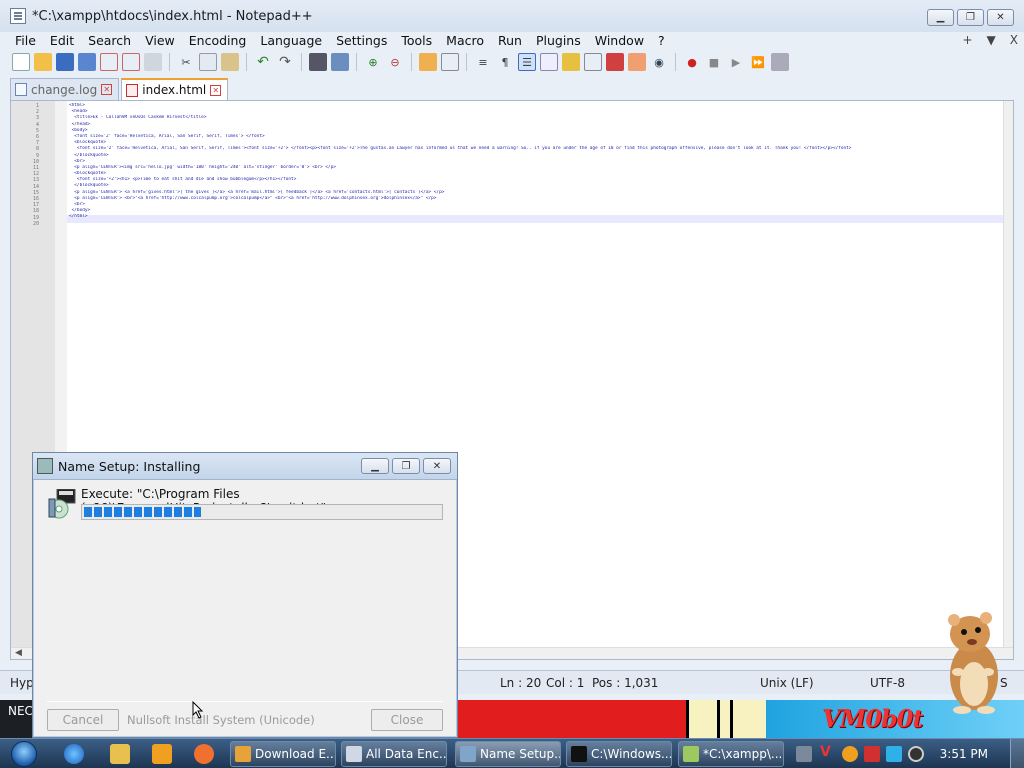 This screenshot has width=1024, height=768. Describe the element at coordinates (736, 62) in the screenshot. I see `play-macro-icon: ▶` at that location.